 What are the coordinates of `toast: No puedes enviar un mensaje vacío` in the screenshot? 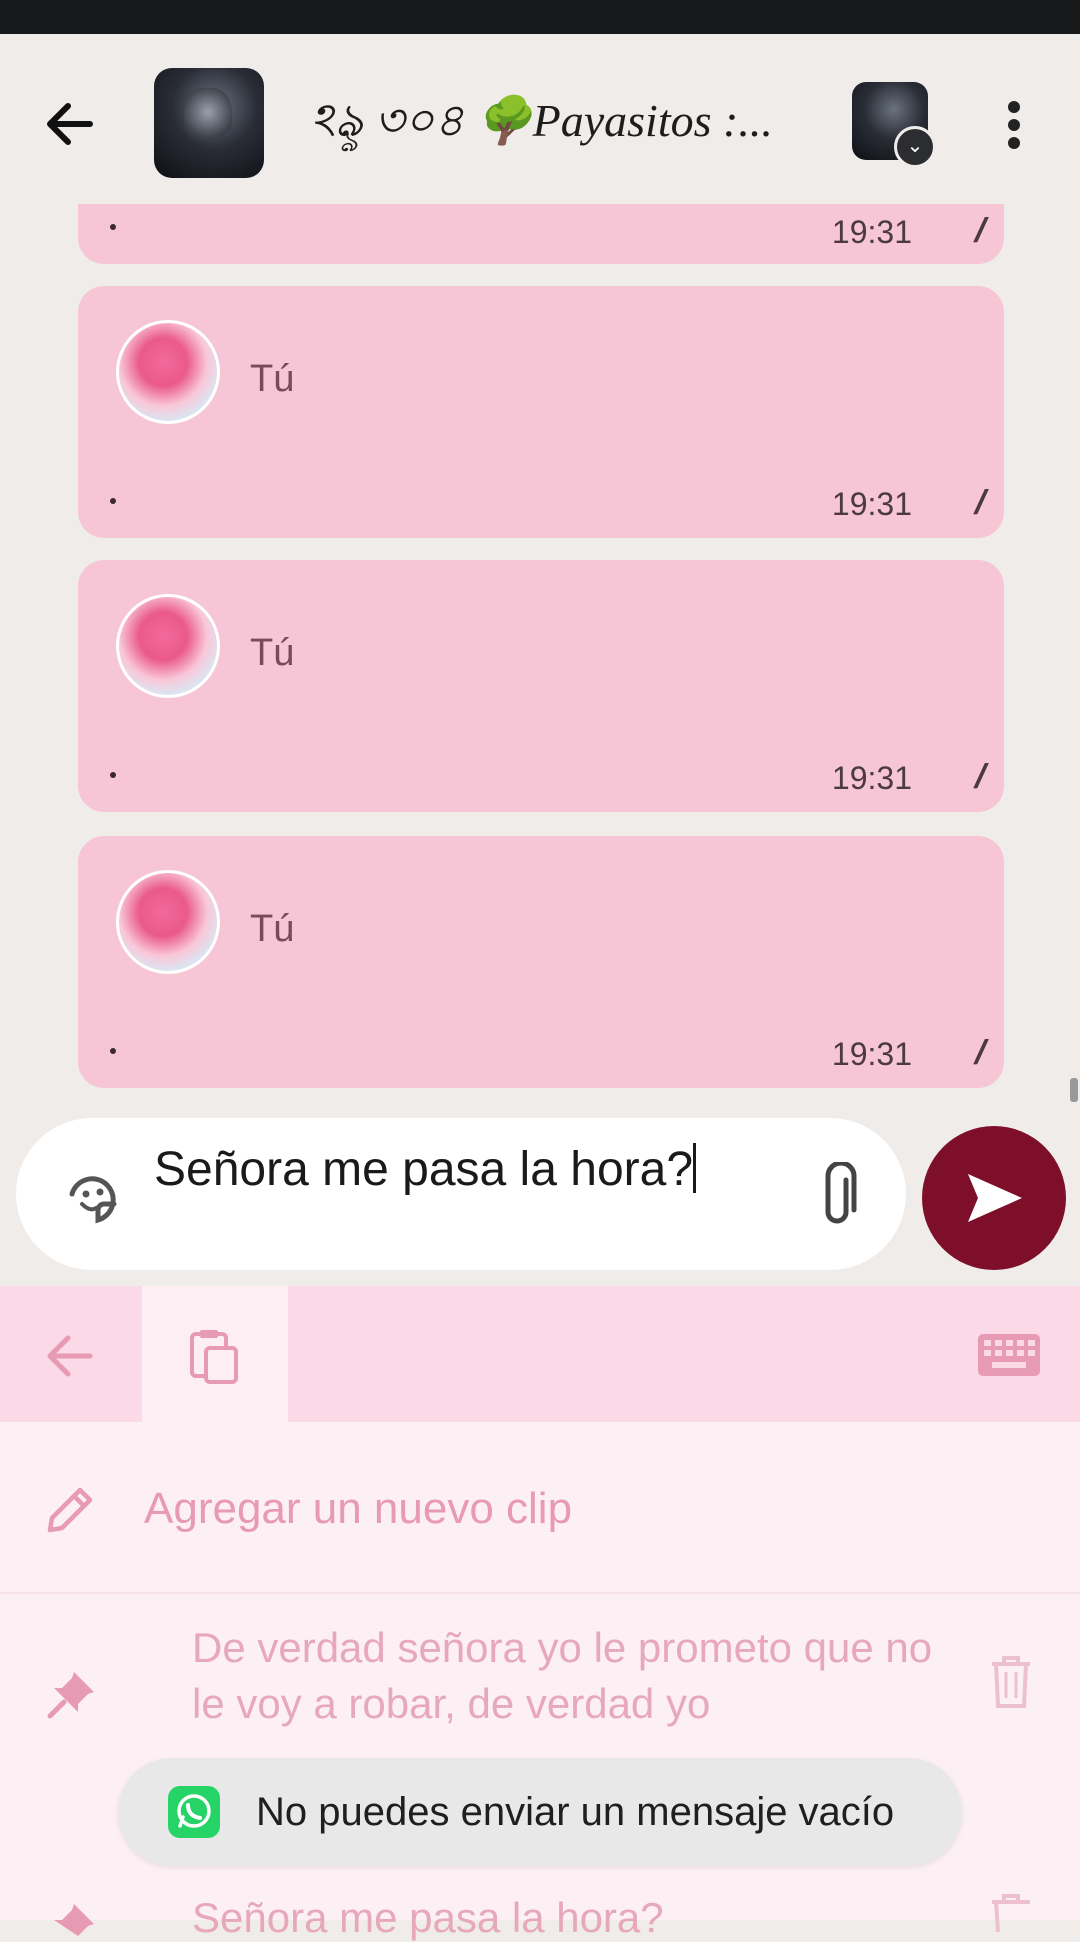 It's located at (540, 1812).